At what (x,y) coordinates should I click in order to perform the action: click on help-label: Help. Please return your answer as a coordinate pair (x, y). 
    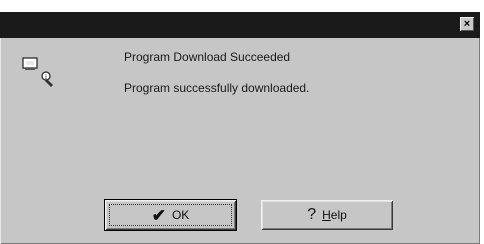
    Looking at the image, I should click on (334, 215).